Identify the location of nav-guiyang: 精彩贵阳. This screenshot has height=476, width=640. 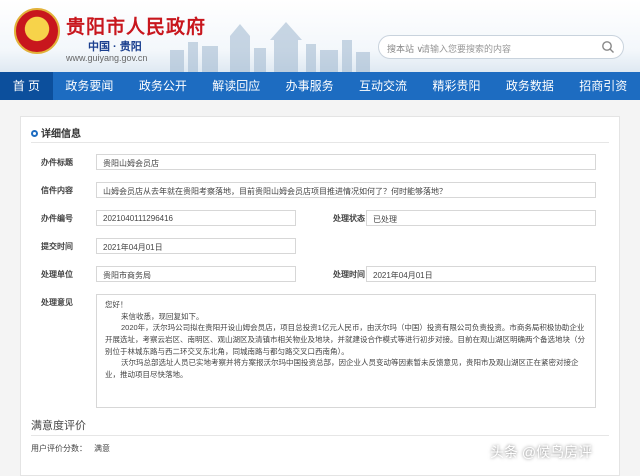
(456, 86).